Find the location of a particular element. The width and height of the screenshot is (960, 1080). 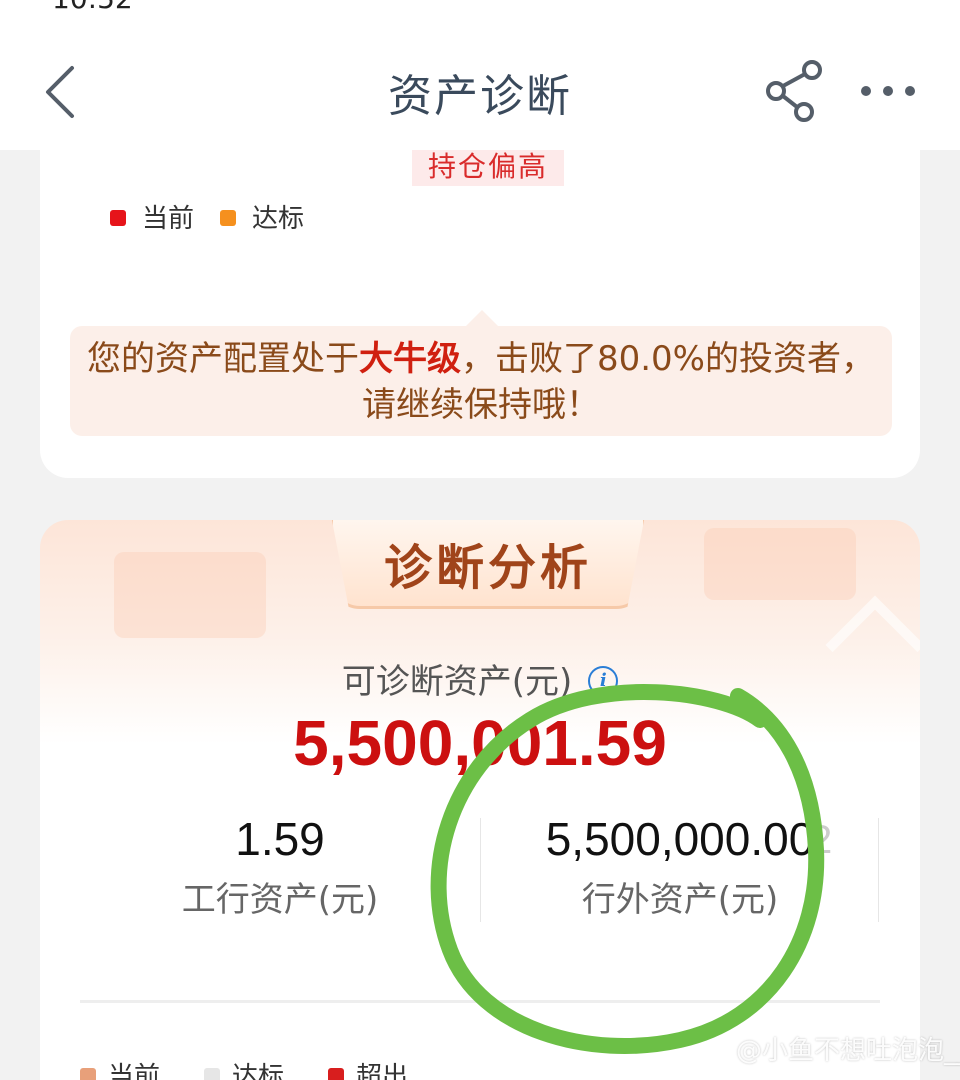

level-highlight: 大牛级 is located at coordinates (410, 359).